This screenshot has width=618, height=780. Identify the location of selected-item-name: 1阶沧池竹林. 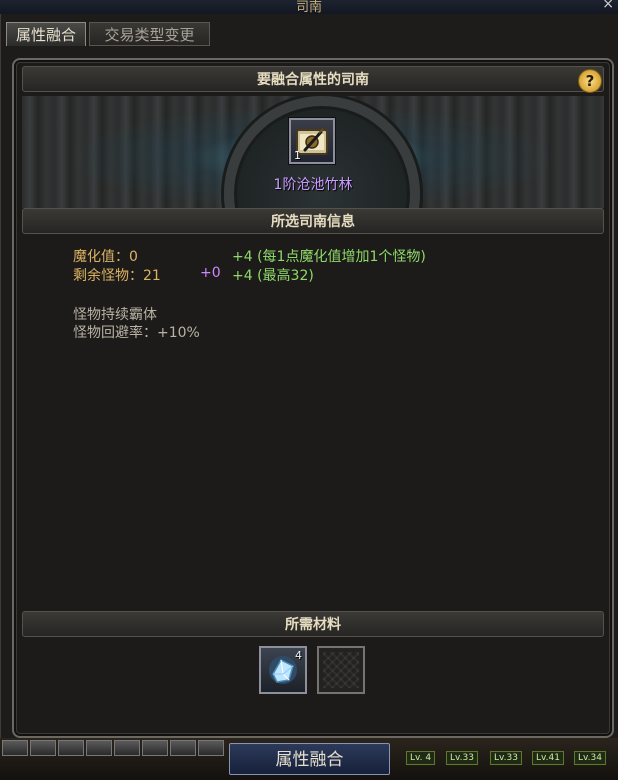
(313, 185).